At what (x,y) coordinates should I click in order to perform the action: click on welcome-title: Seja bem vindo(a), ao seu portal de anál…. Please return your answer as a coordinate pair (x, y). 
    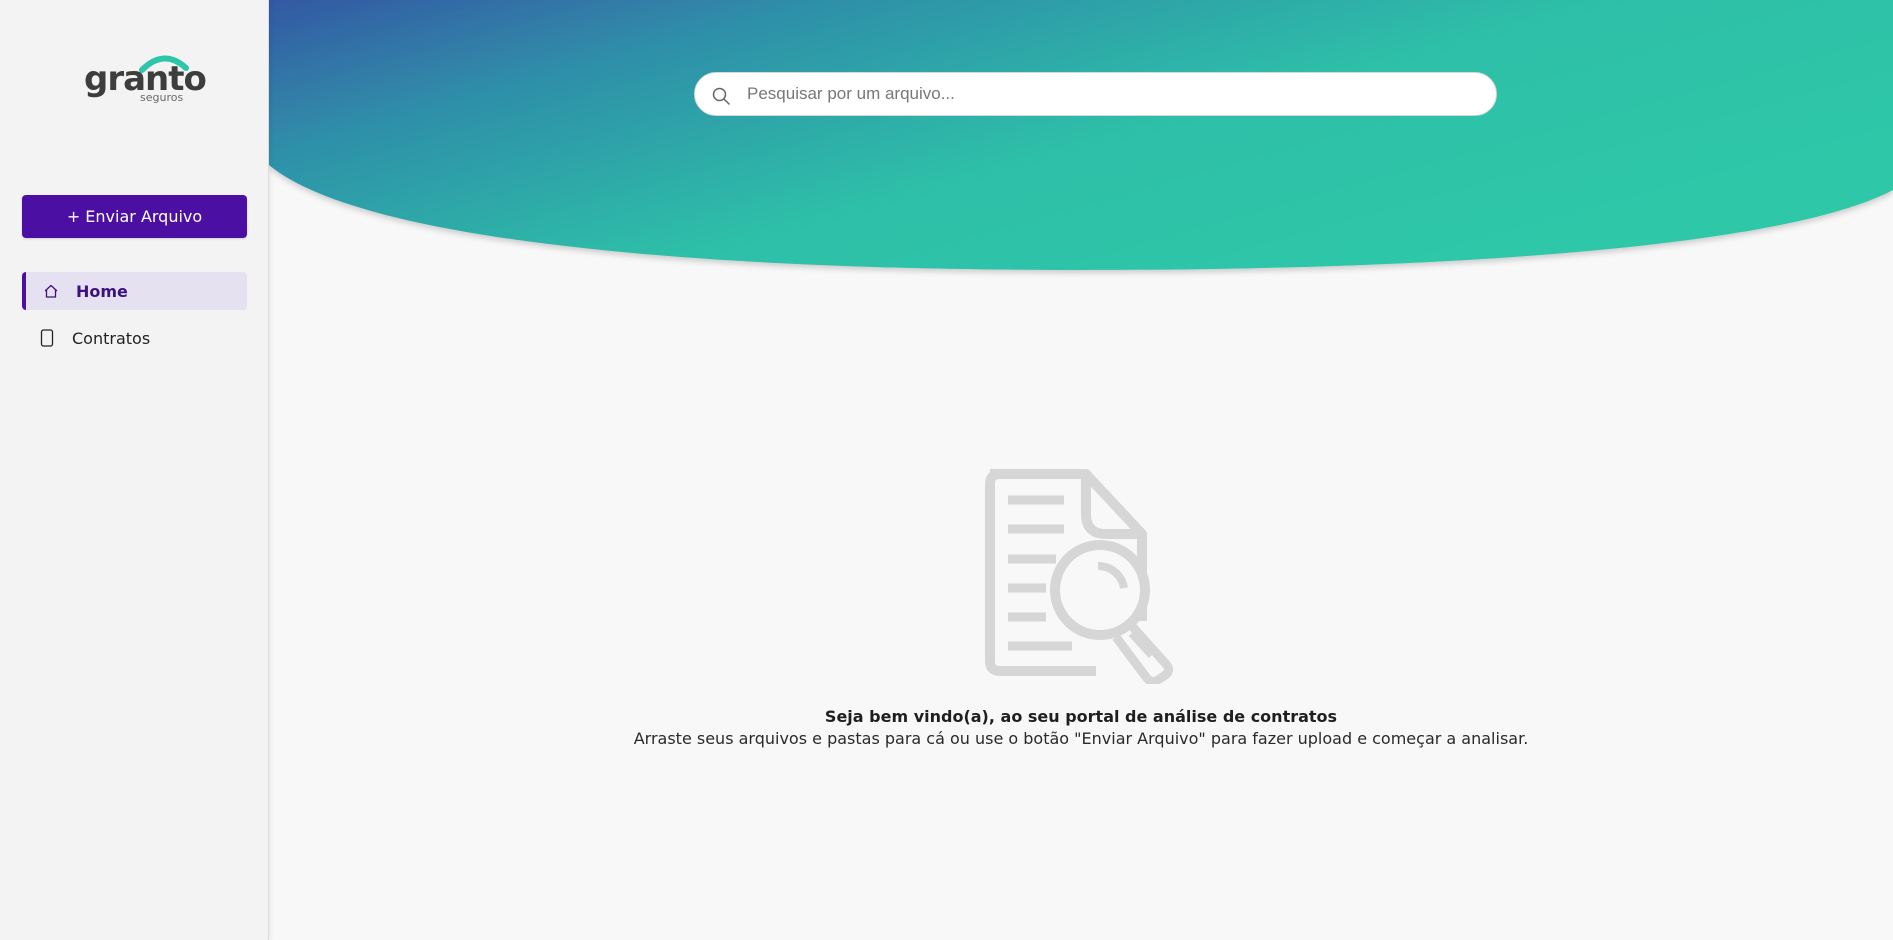
    Looking at the image, I should click on (1081, 716).